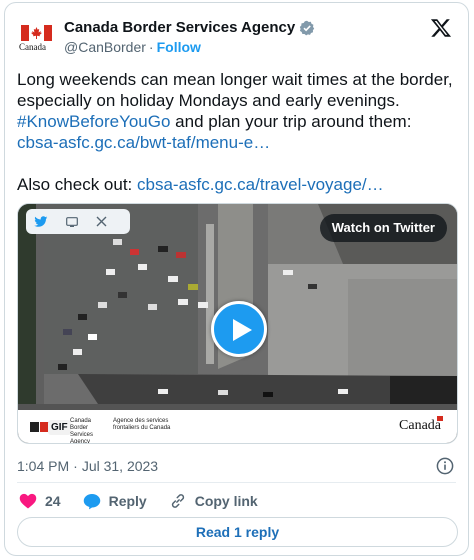 This screenshot has height=560, width=474. Describe the element at coordinates (36, 33) in the screenshot. I see `canada-flag-icon` at that location.